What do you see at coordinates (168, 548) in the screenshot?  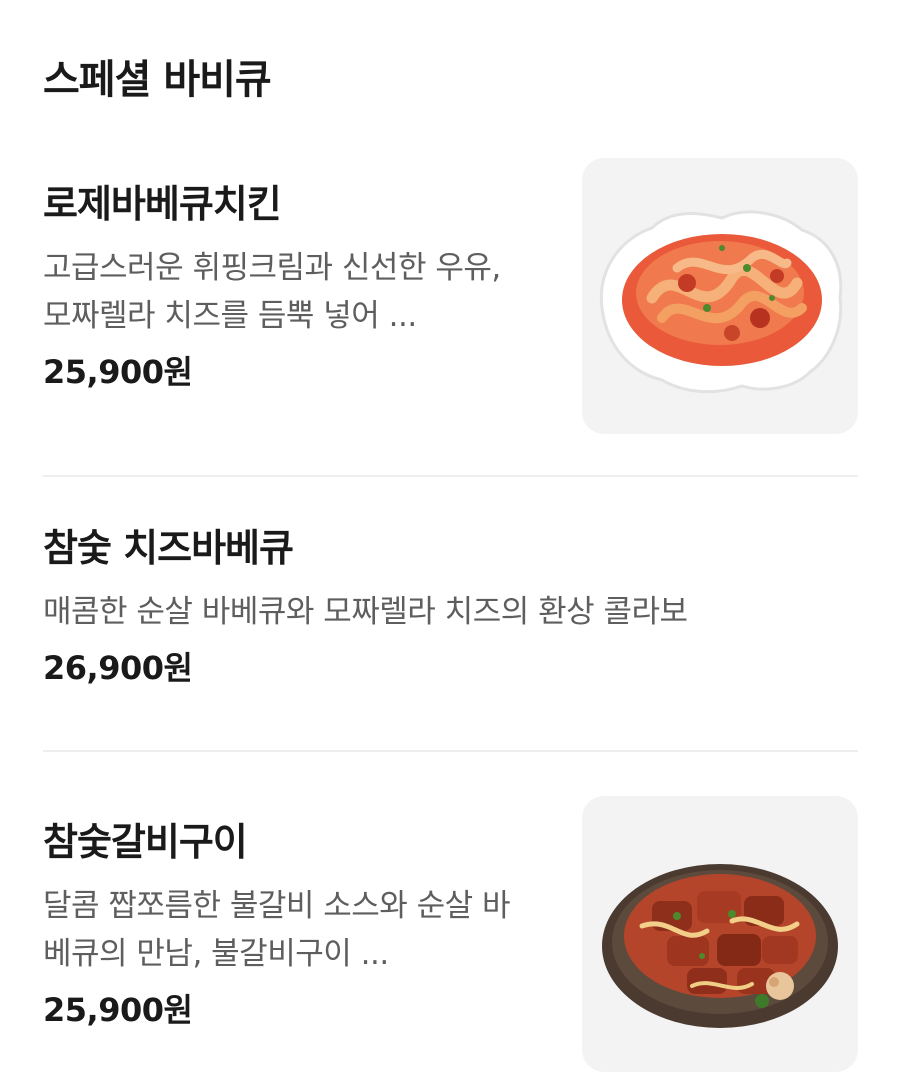 I see `item-name: 참숯 치즈바베큐` at bounding box center [168, 548].